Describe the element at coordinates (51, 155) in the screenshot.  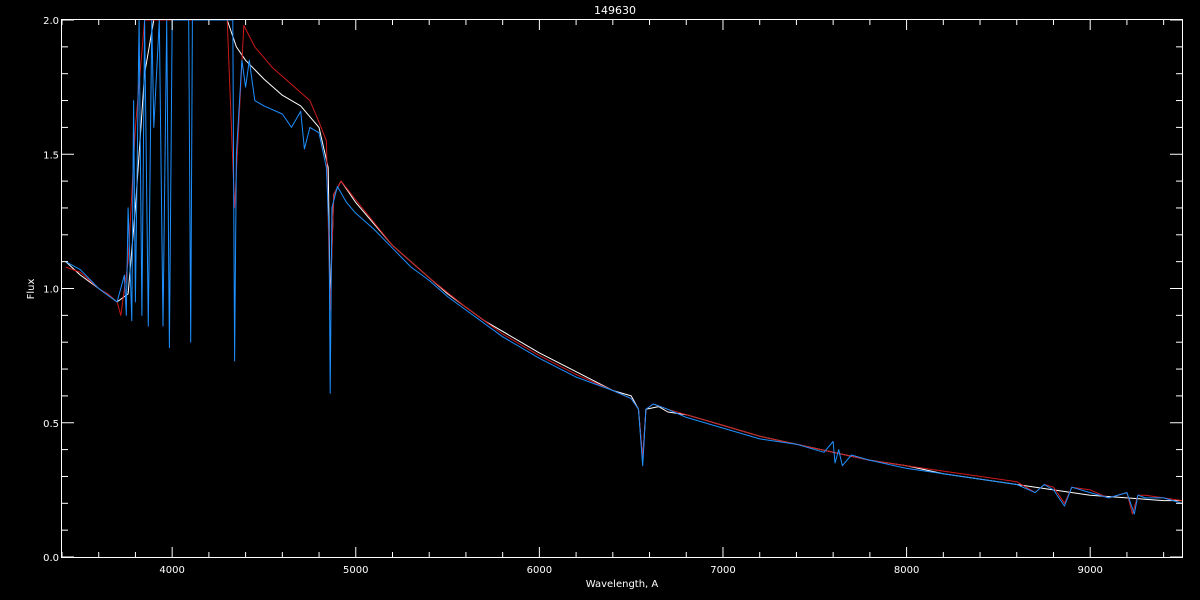
I see `y-tick-label: 1.5` at that location.